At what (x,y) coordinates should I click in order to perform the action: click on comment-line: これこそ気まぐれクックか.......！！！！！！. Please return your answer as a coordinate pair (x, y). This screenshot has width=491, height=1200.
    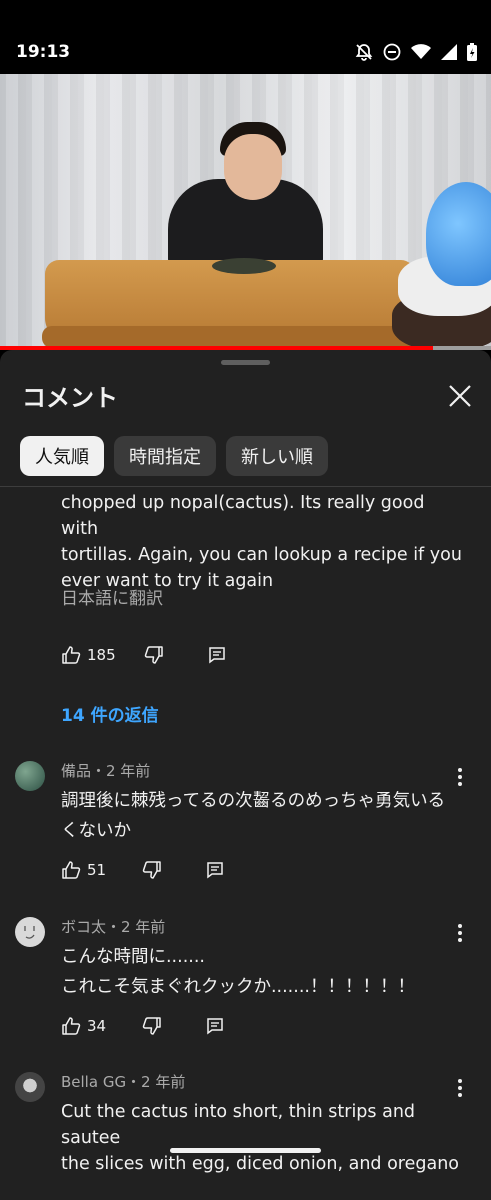
    Looking at the image, I should click on (238, 987).